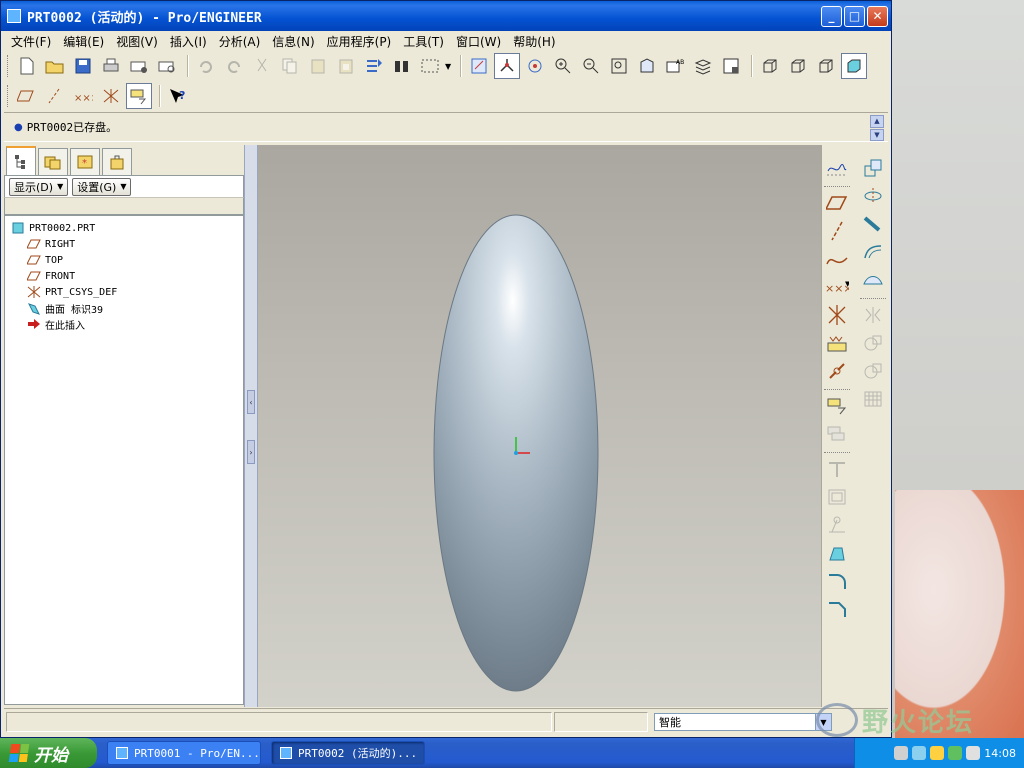 The height and width of the screenshot is (768, 1024). I want to click on hole-tool-icon, so click(837, 469).